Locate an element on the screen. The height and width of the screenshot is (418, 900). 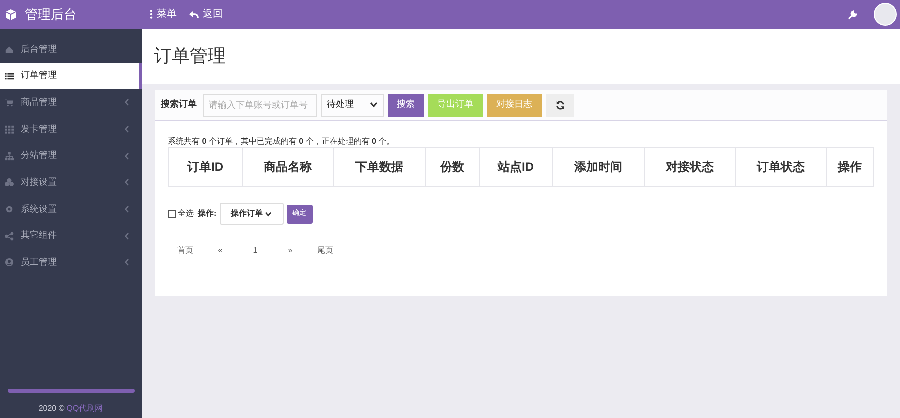
reply-arrow-icon is located at coordinates (194, 14).